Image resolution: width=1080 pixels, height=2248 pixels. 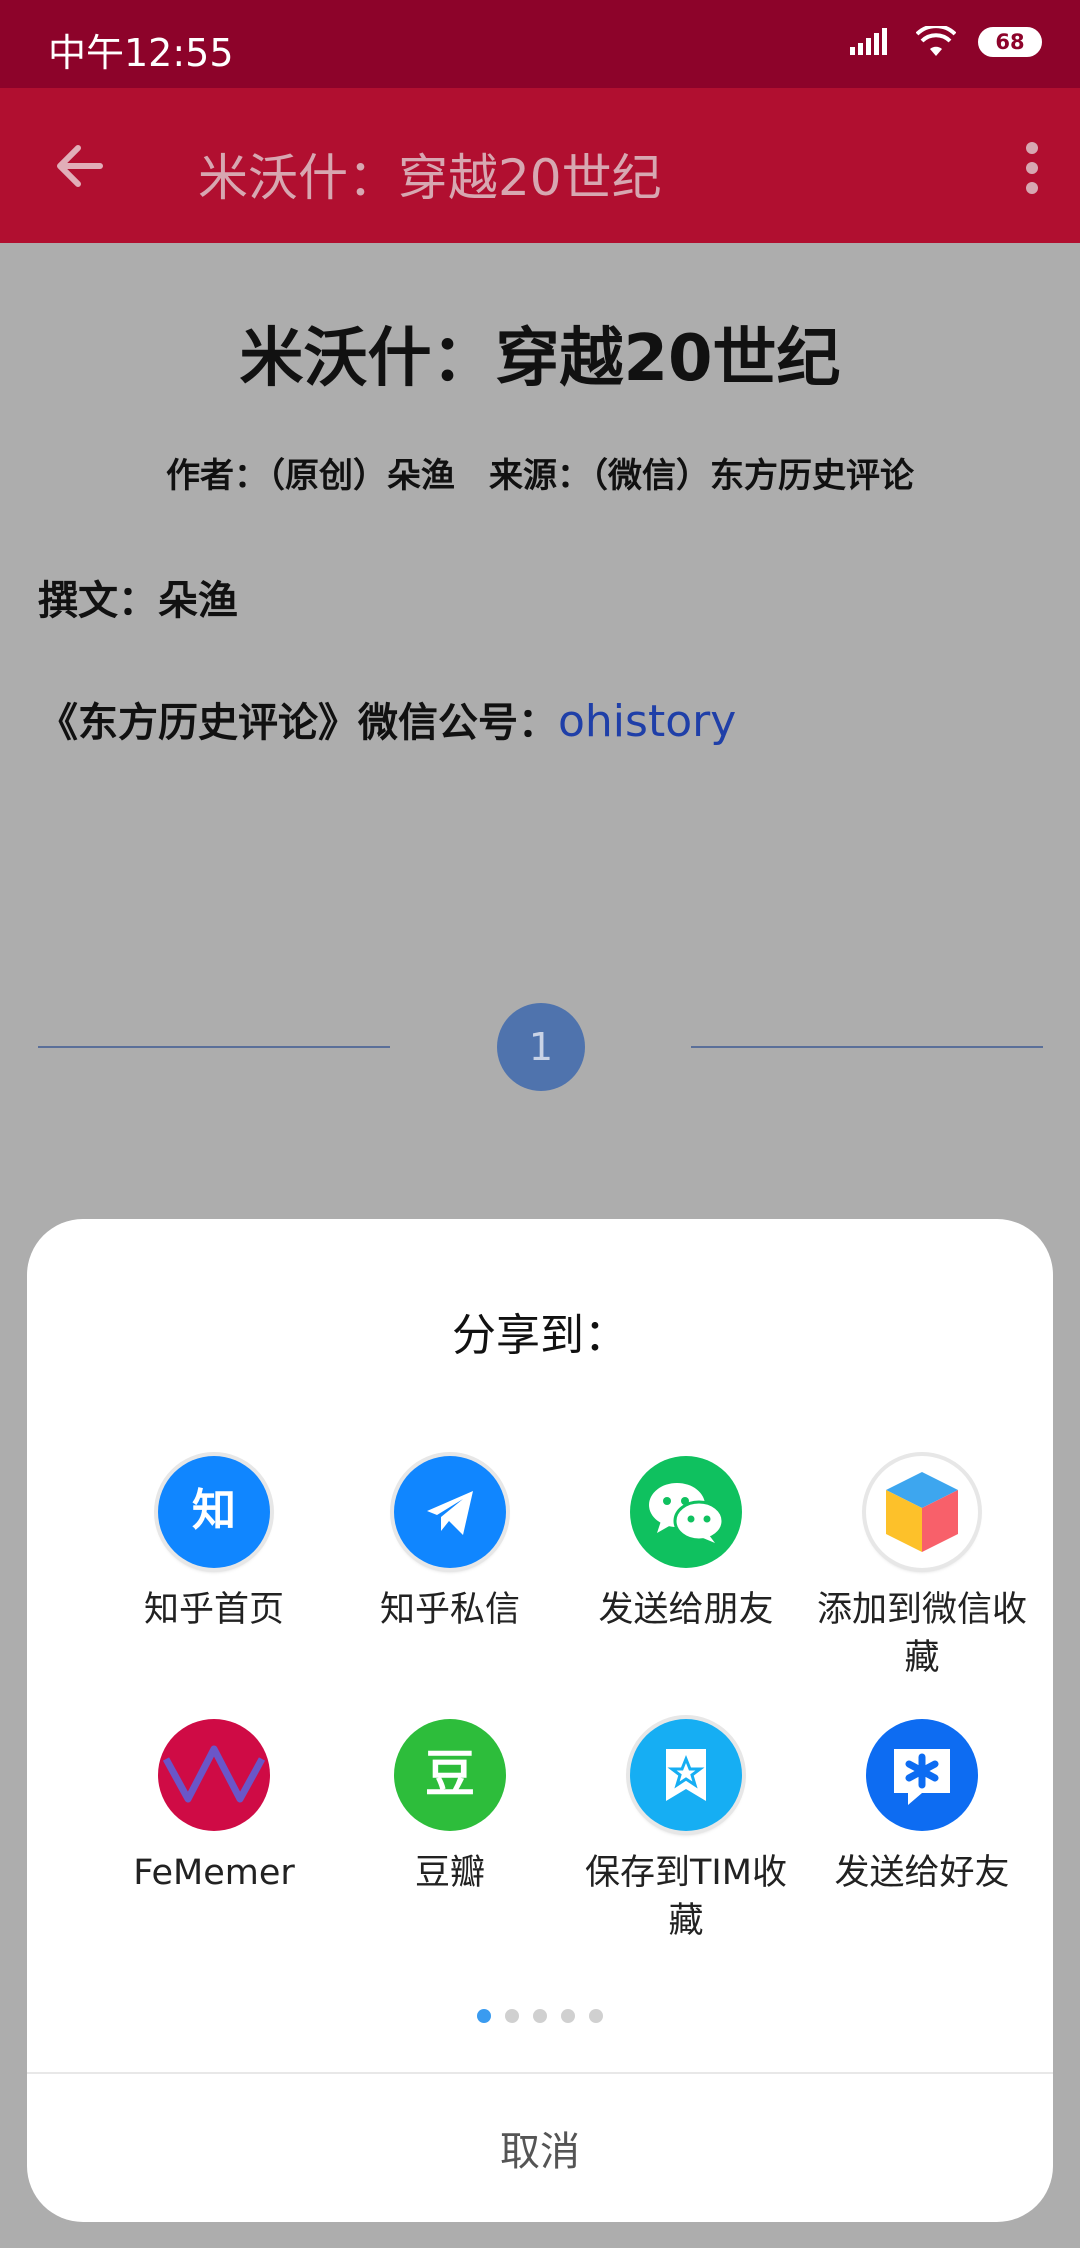 I want to click on back-arrow-icon, so click(x=80, y=166).